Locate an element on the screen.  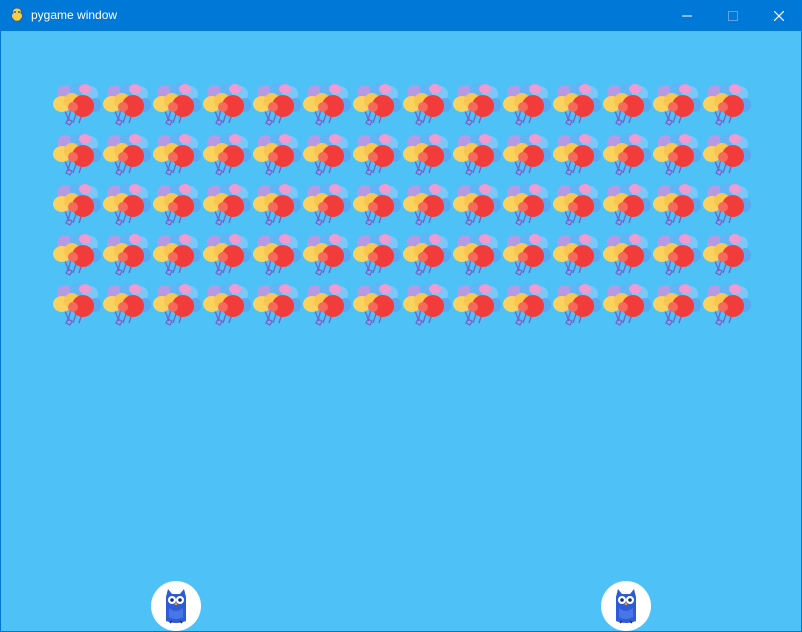
maximize-button is located at coordinates (733, 15).